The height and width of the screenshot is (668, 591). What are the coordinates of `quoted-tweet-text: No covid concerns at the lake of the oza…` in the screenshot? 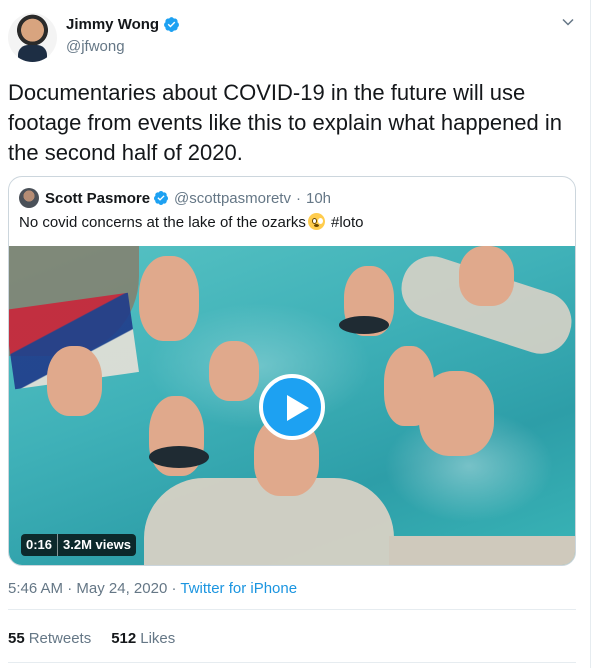 It's located at (191, 222).